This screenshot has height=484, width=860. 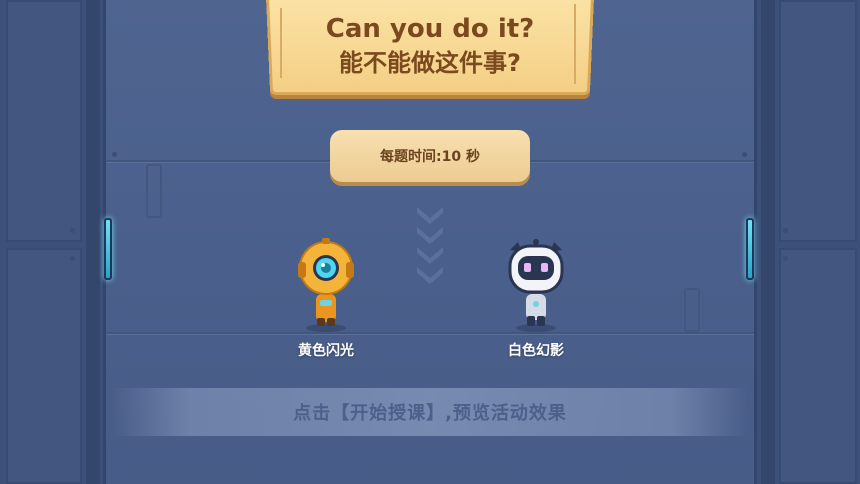 I want to click on left-door, so click(x=53, y=242).